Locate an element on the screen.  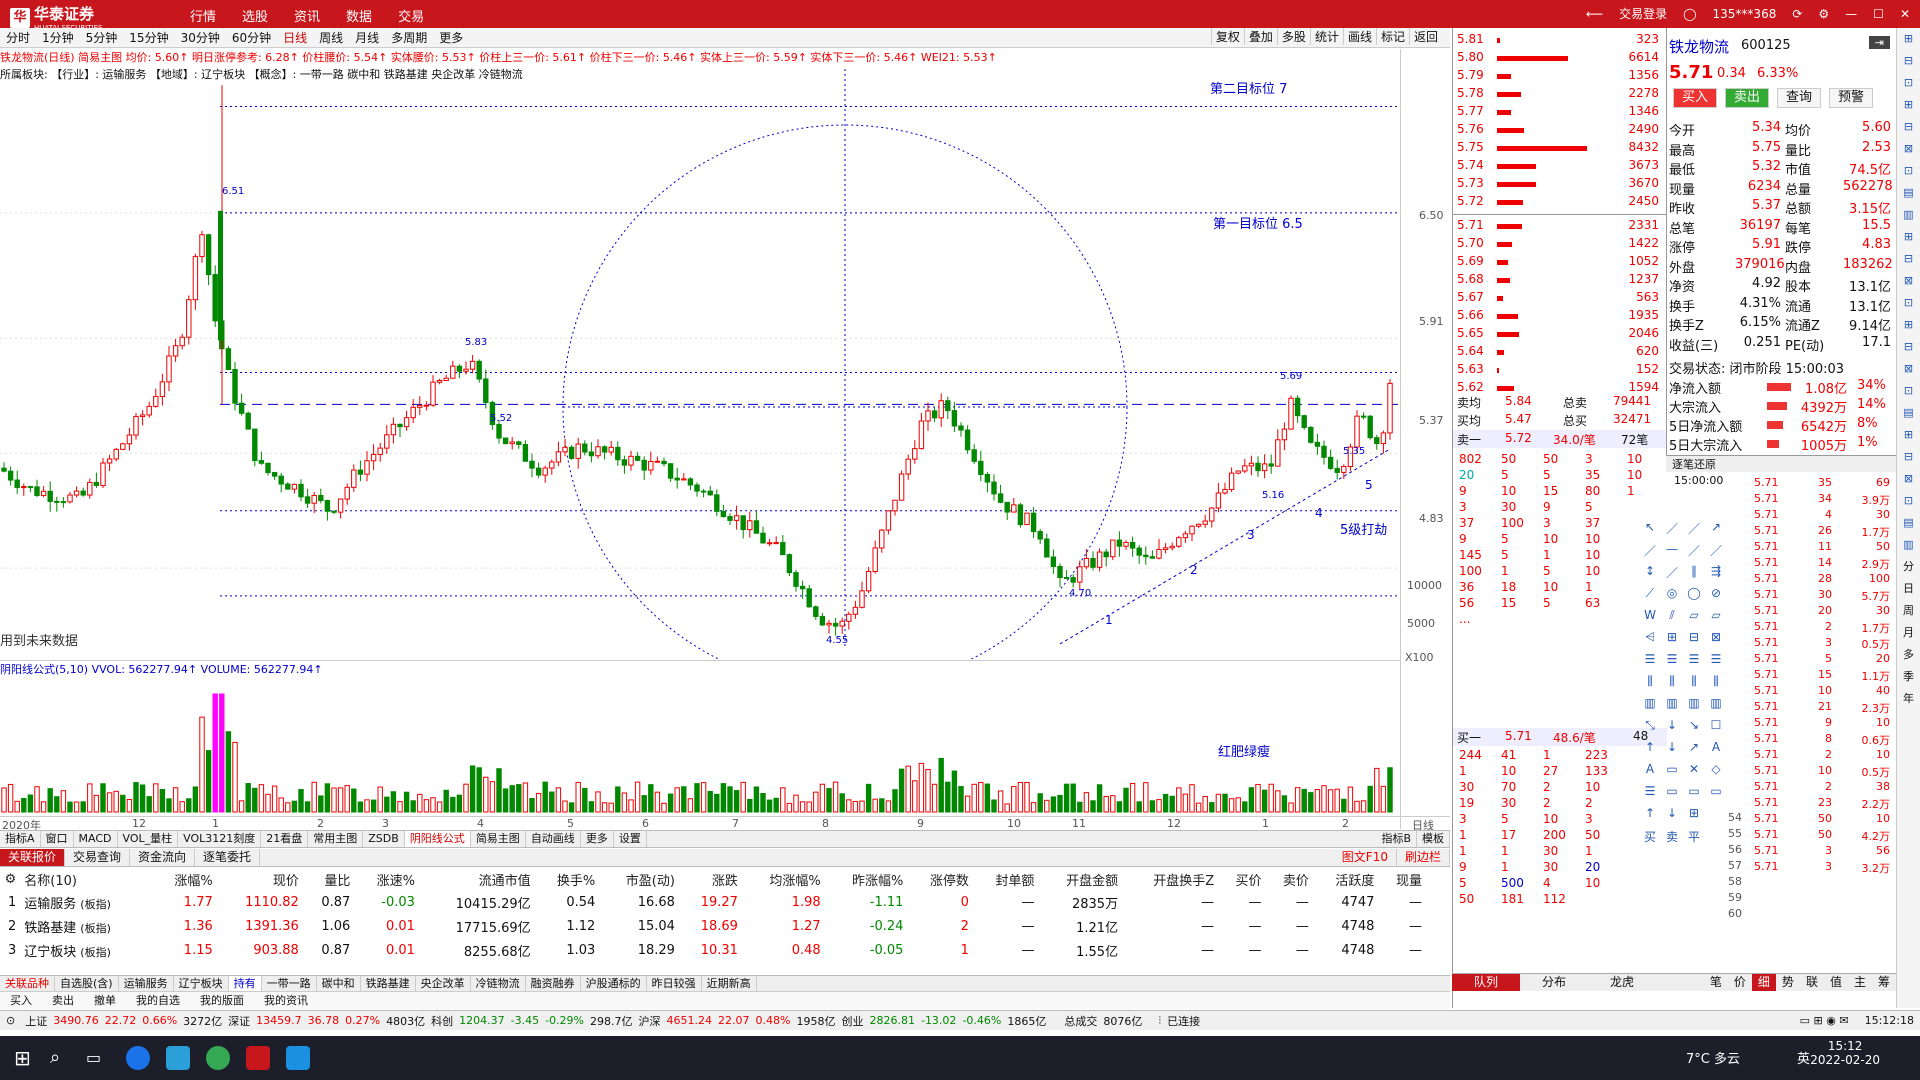
user-account: 135***368 is located at coordinates (1745, 14).